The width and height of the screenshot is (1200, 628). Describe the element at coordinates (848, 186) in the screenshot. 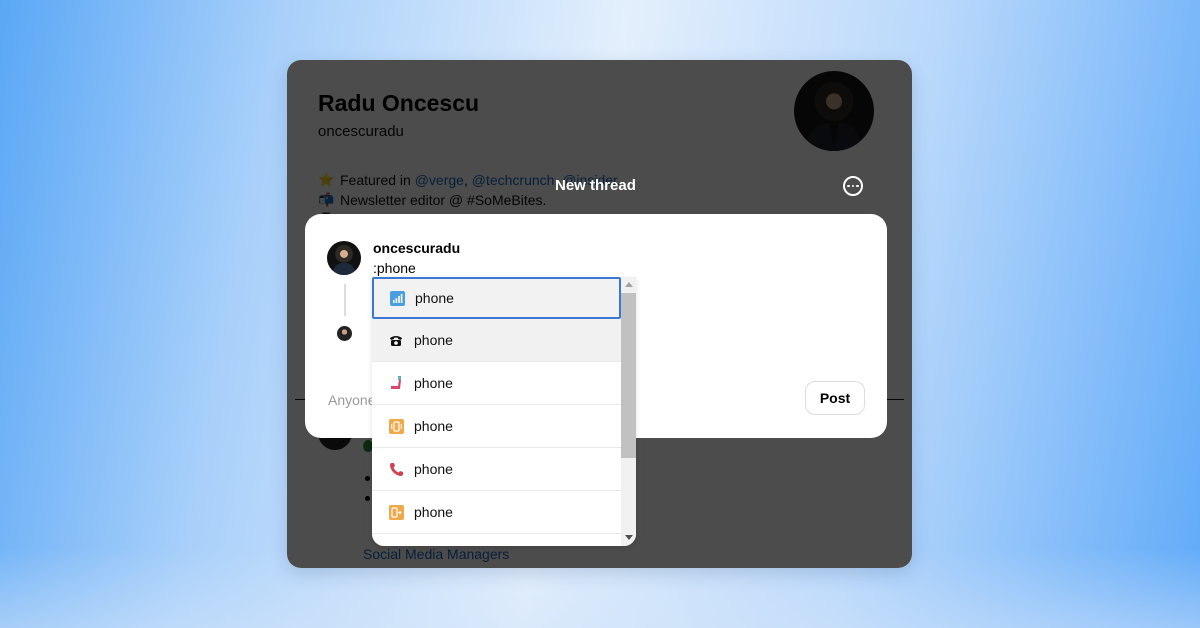

I see `more-icon` at that location.